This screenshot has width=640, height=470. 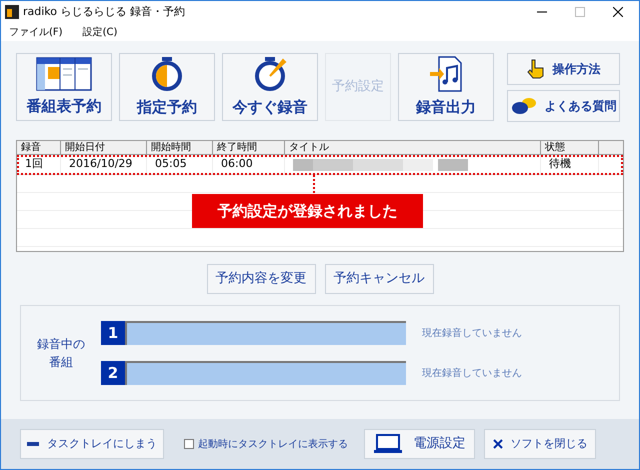 What do you see at coordinates (523, 106) in the screenshot?
I see `speech-bubbles-icon` at bounding box center [523, 106].